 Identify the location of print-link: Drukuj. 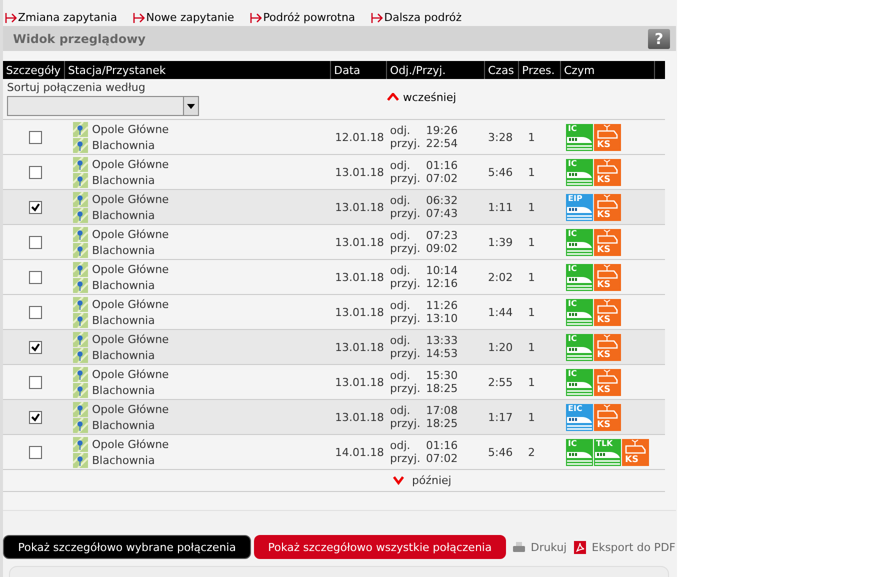
(539, 547).